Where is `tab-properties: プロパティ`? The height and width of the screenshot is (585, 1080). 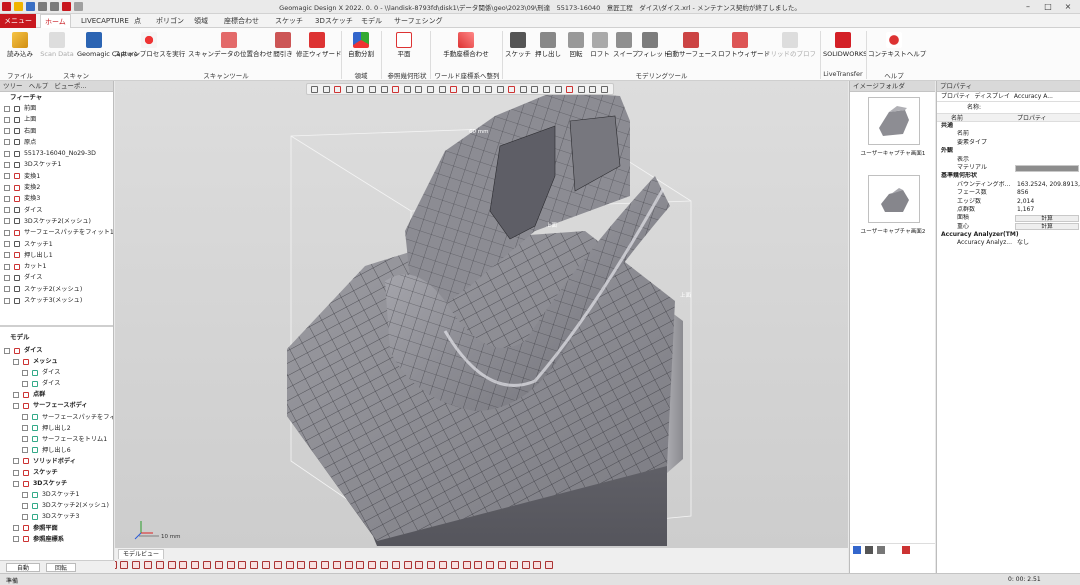 tab-properties: プロパティ is located at coordinates (956, 96).